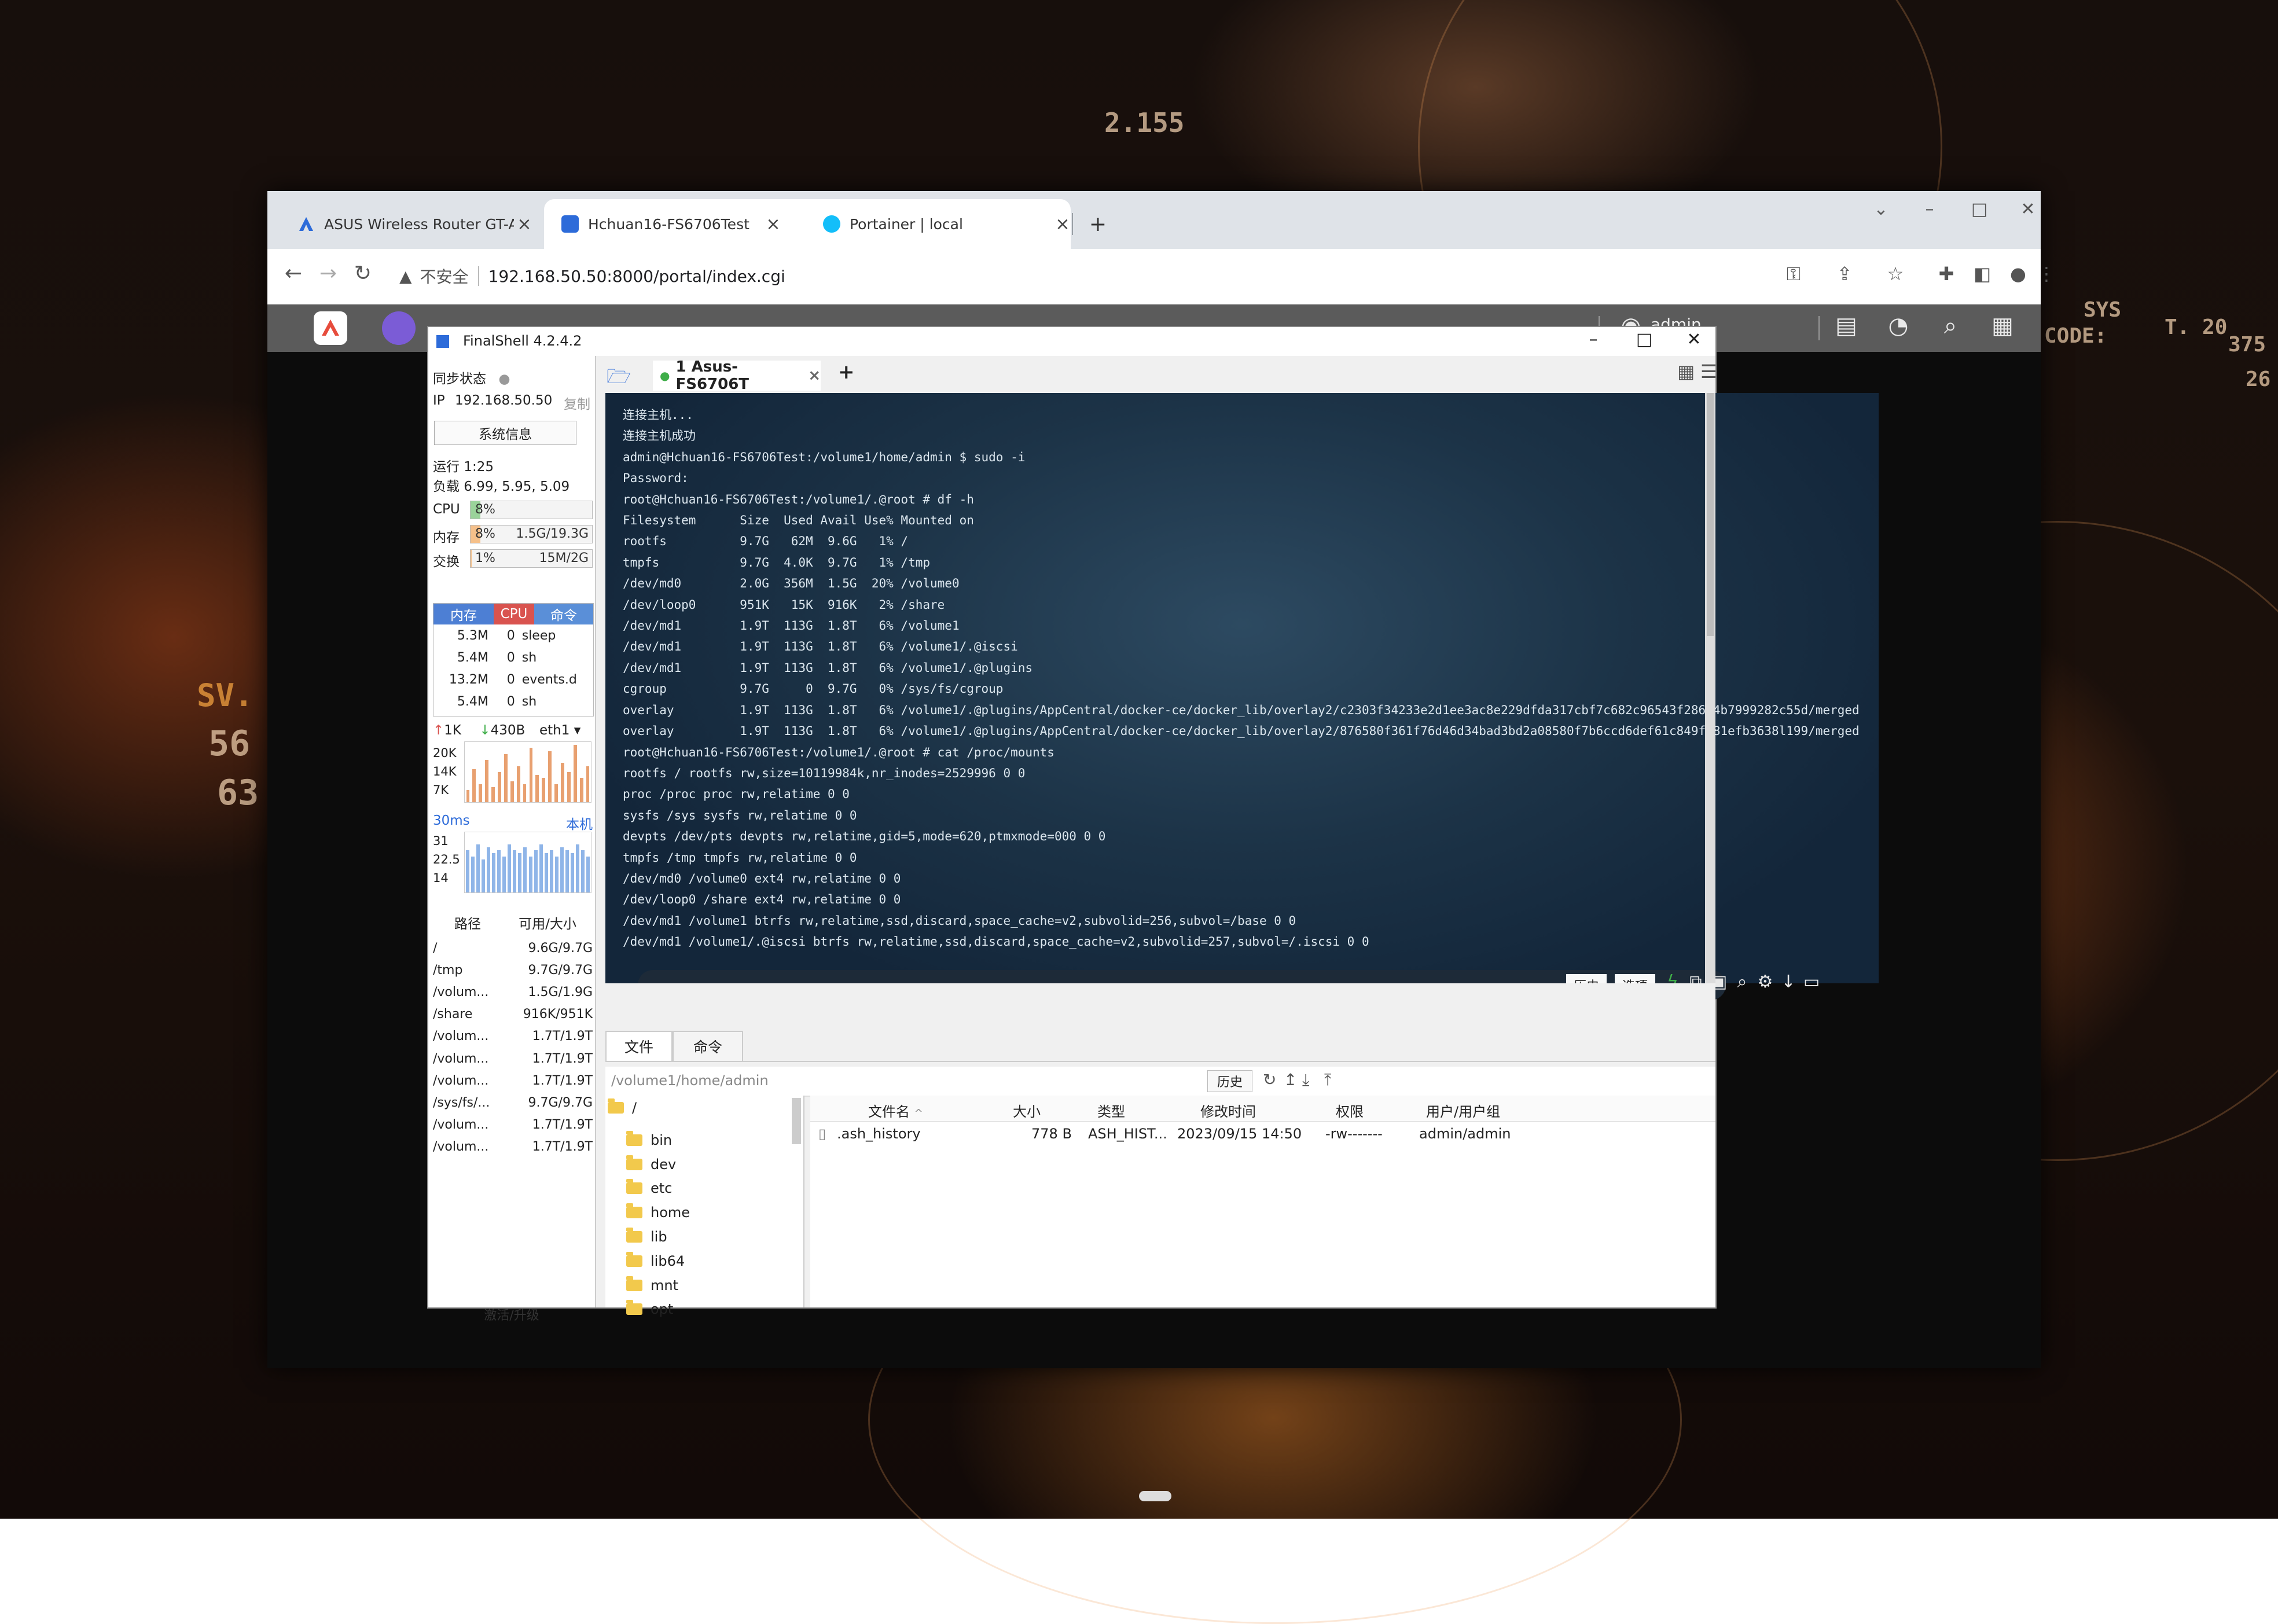 This screenshot has width=2278, height=1624. What do you see at coordinates (639, 1046) in the screenshot?
I see `tab-files: 文件` at bounding box center [639, 1046].